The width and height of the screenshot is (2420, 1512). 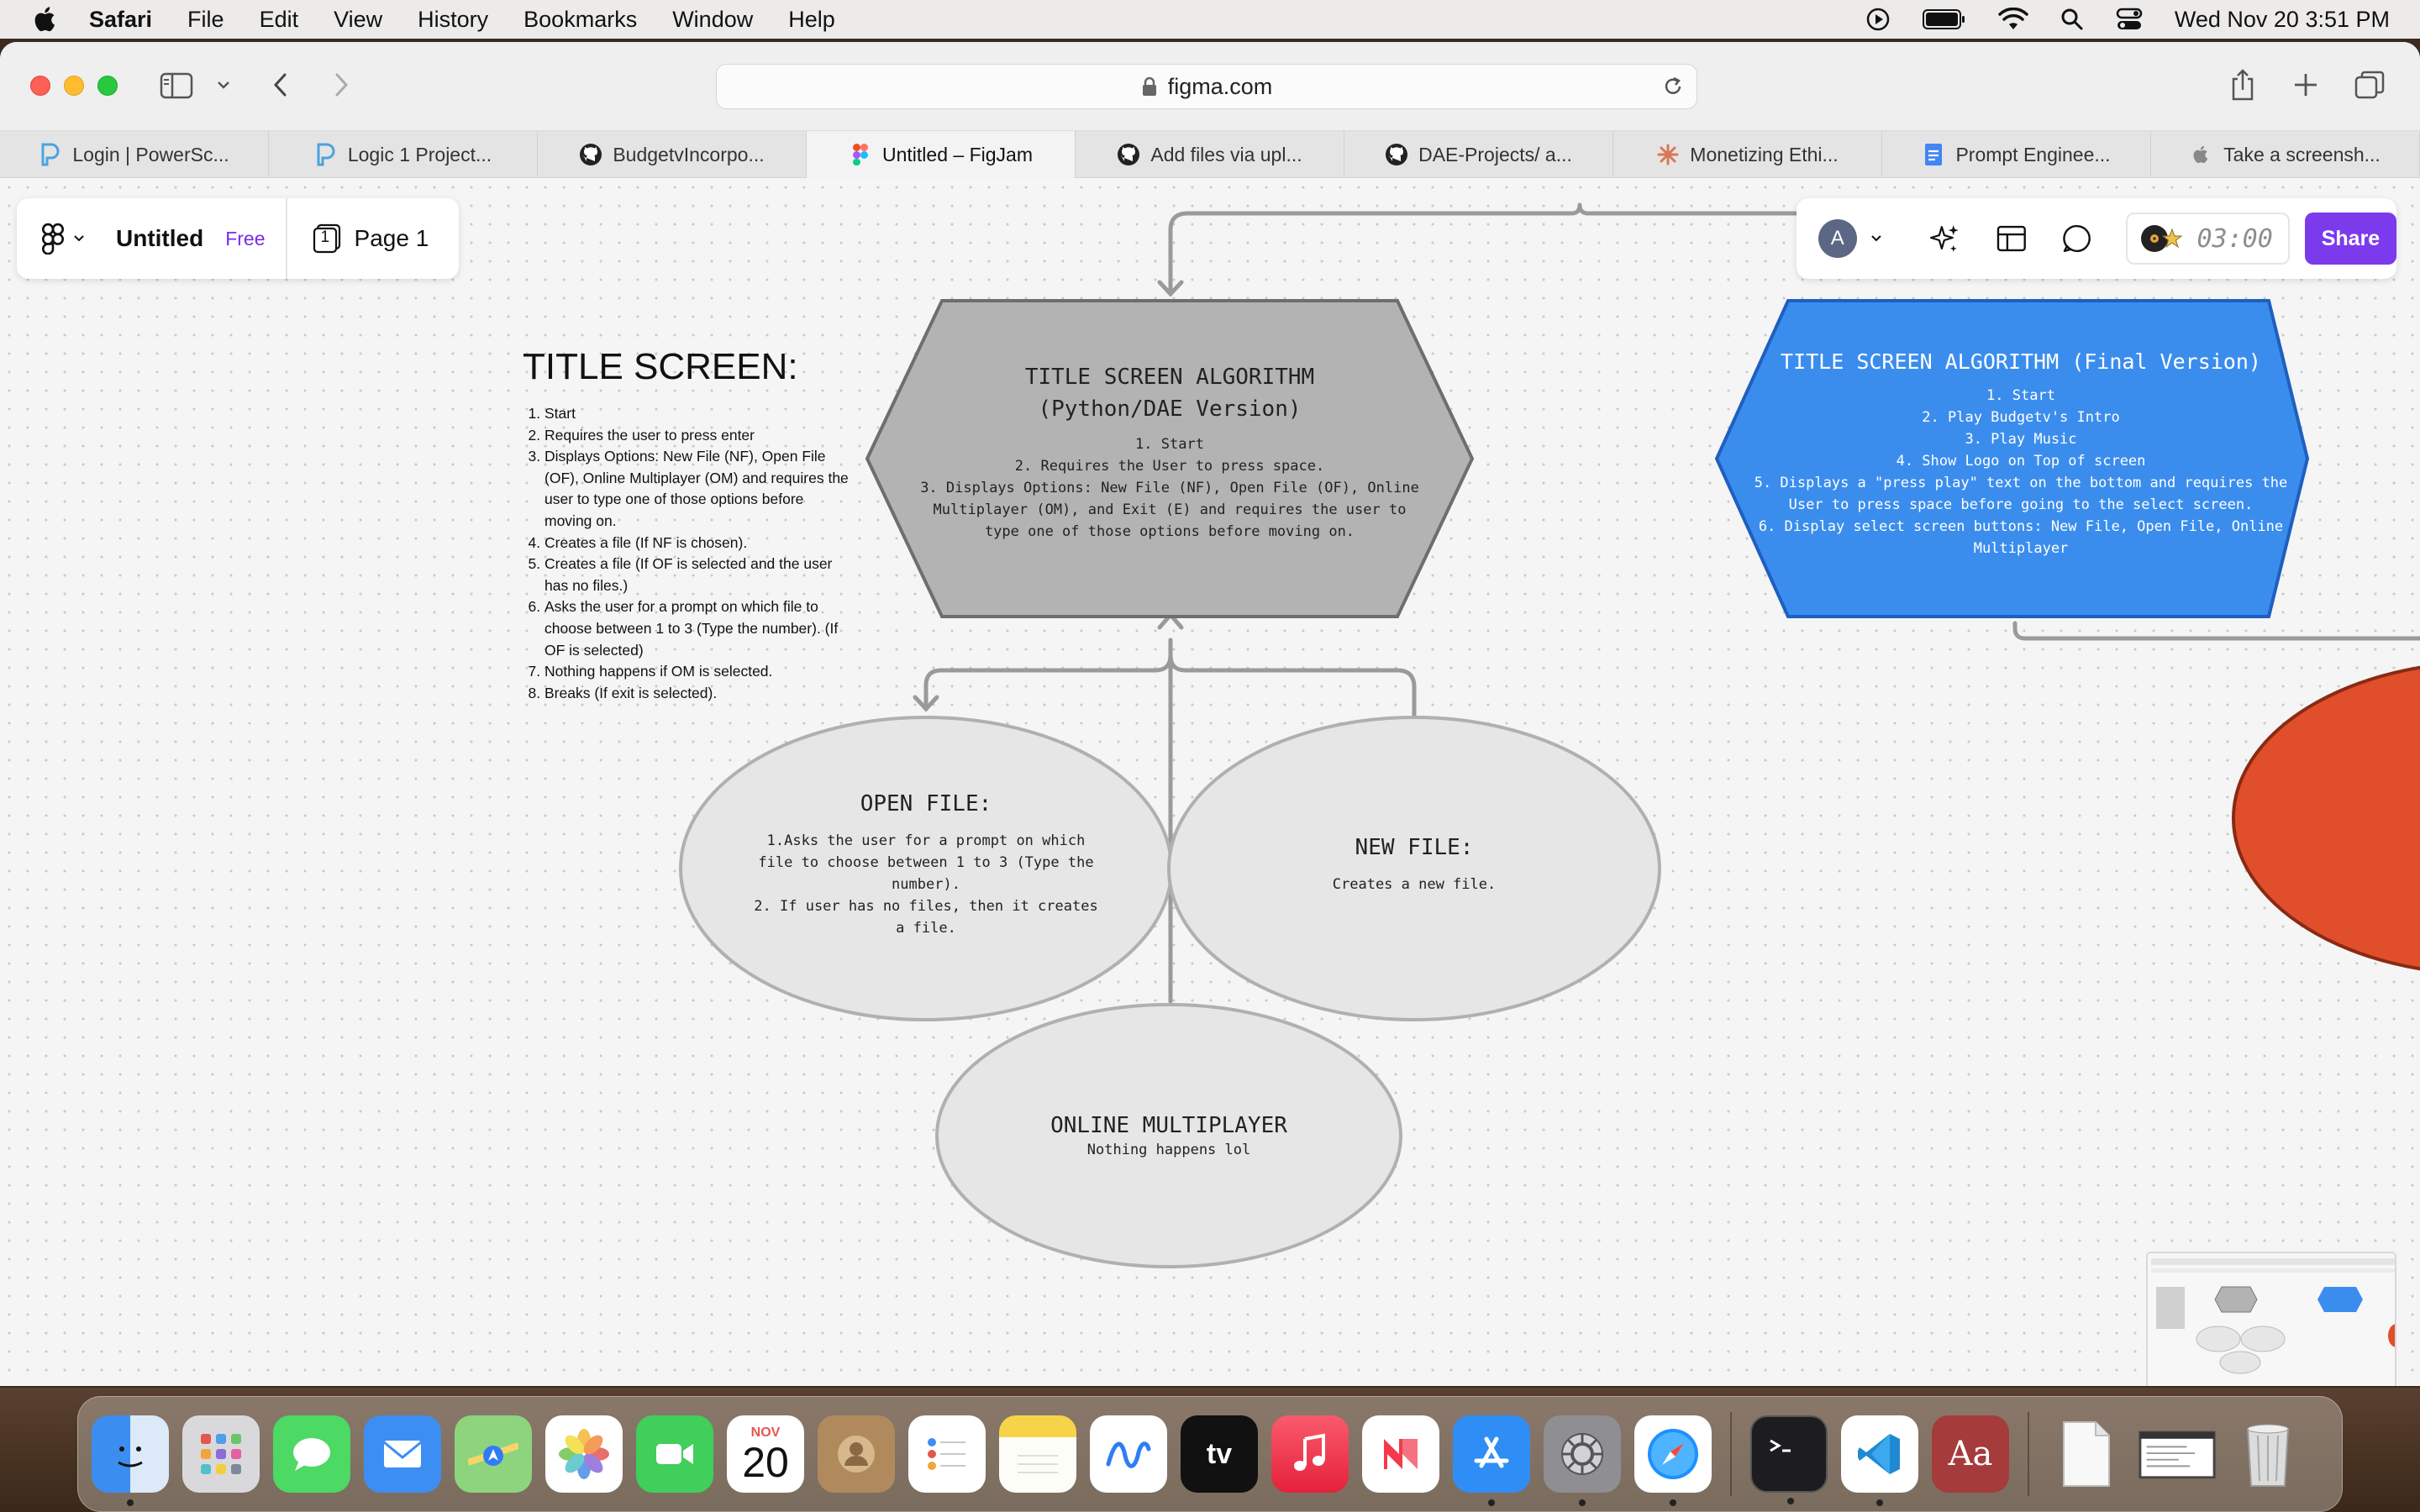 What do you see at coordinates (120, 20) in the screenshot?
I see `app-name: Safari` at bounding box center [120, 20].